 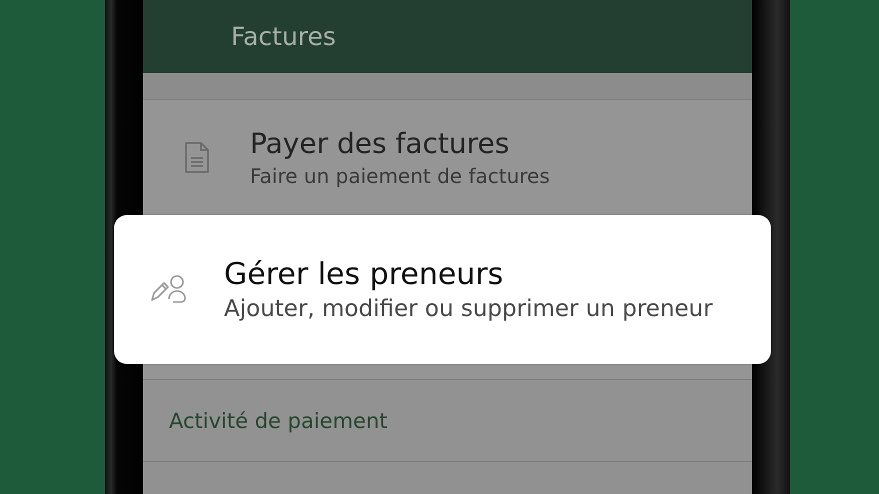 I want to click on item-subtitle: Ajouter, modifier ou supprimer un preneur, so click(x=468, y=309).